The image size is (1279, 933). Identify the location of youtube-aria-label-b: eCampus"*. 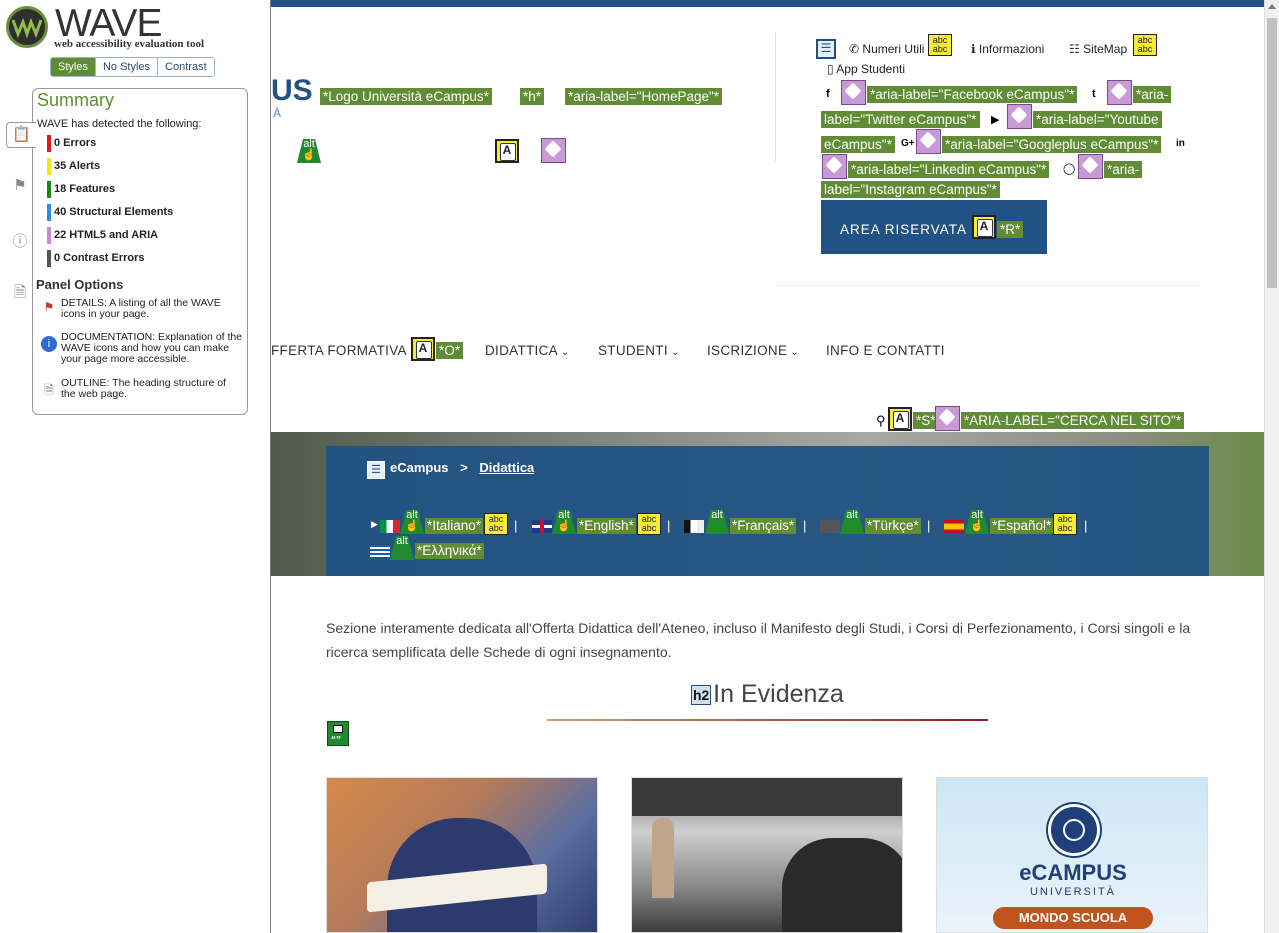
(858, 144).